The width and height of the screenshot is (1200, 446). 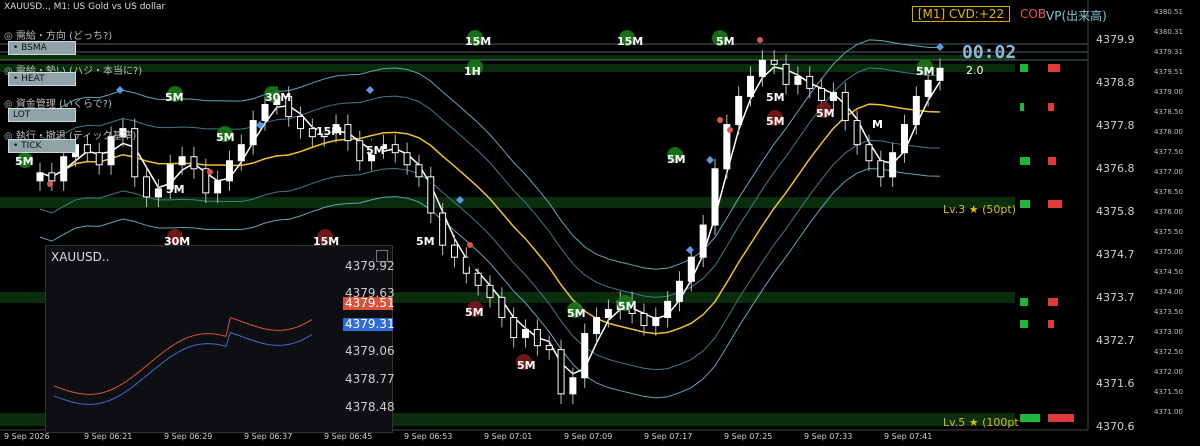 I want to click on price-axis-tick: 4371.50, so click(x=1168, y=392).